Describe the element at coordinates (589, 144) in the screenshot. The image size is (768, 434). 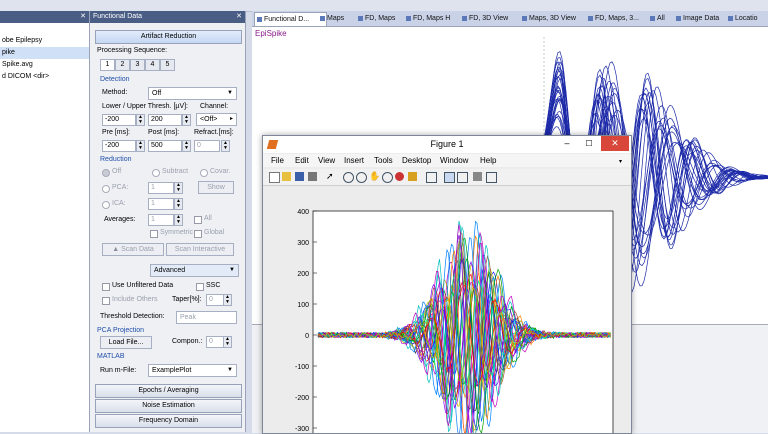
I see `maximize-icon: ☐` at that location.